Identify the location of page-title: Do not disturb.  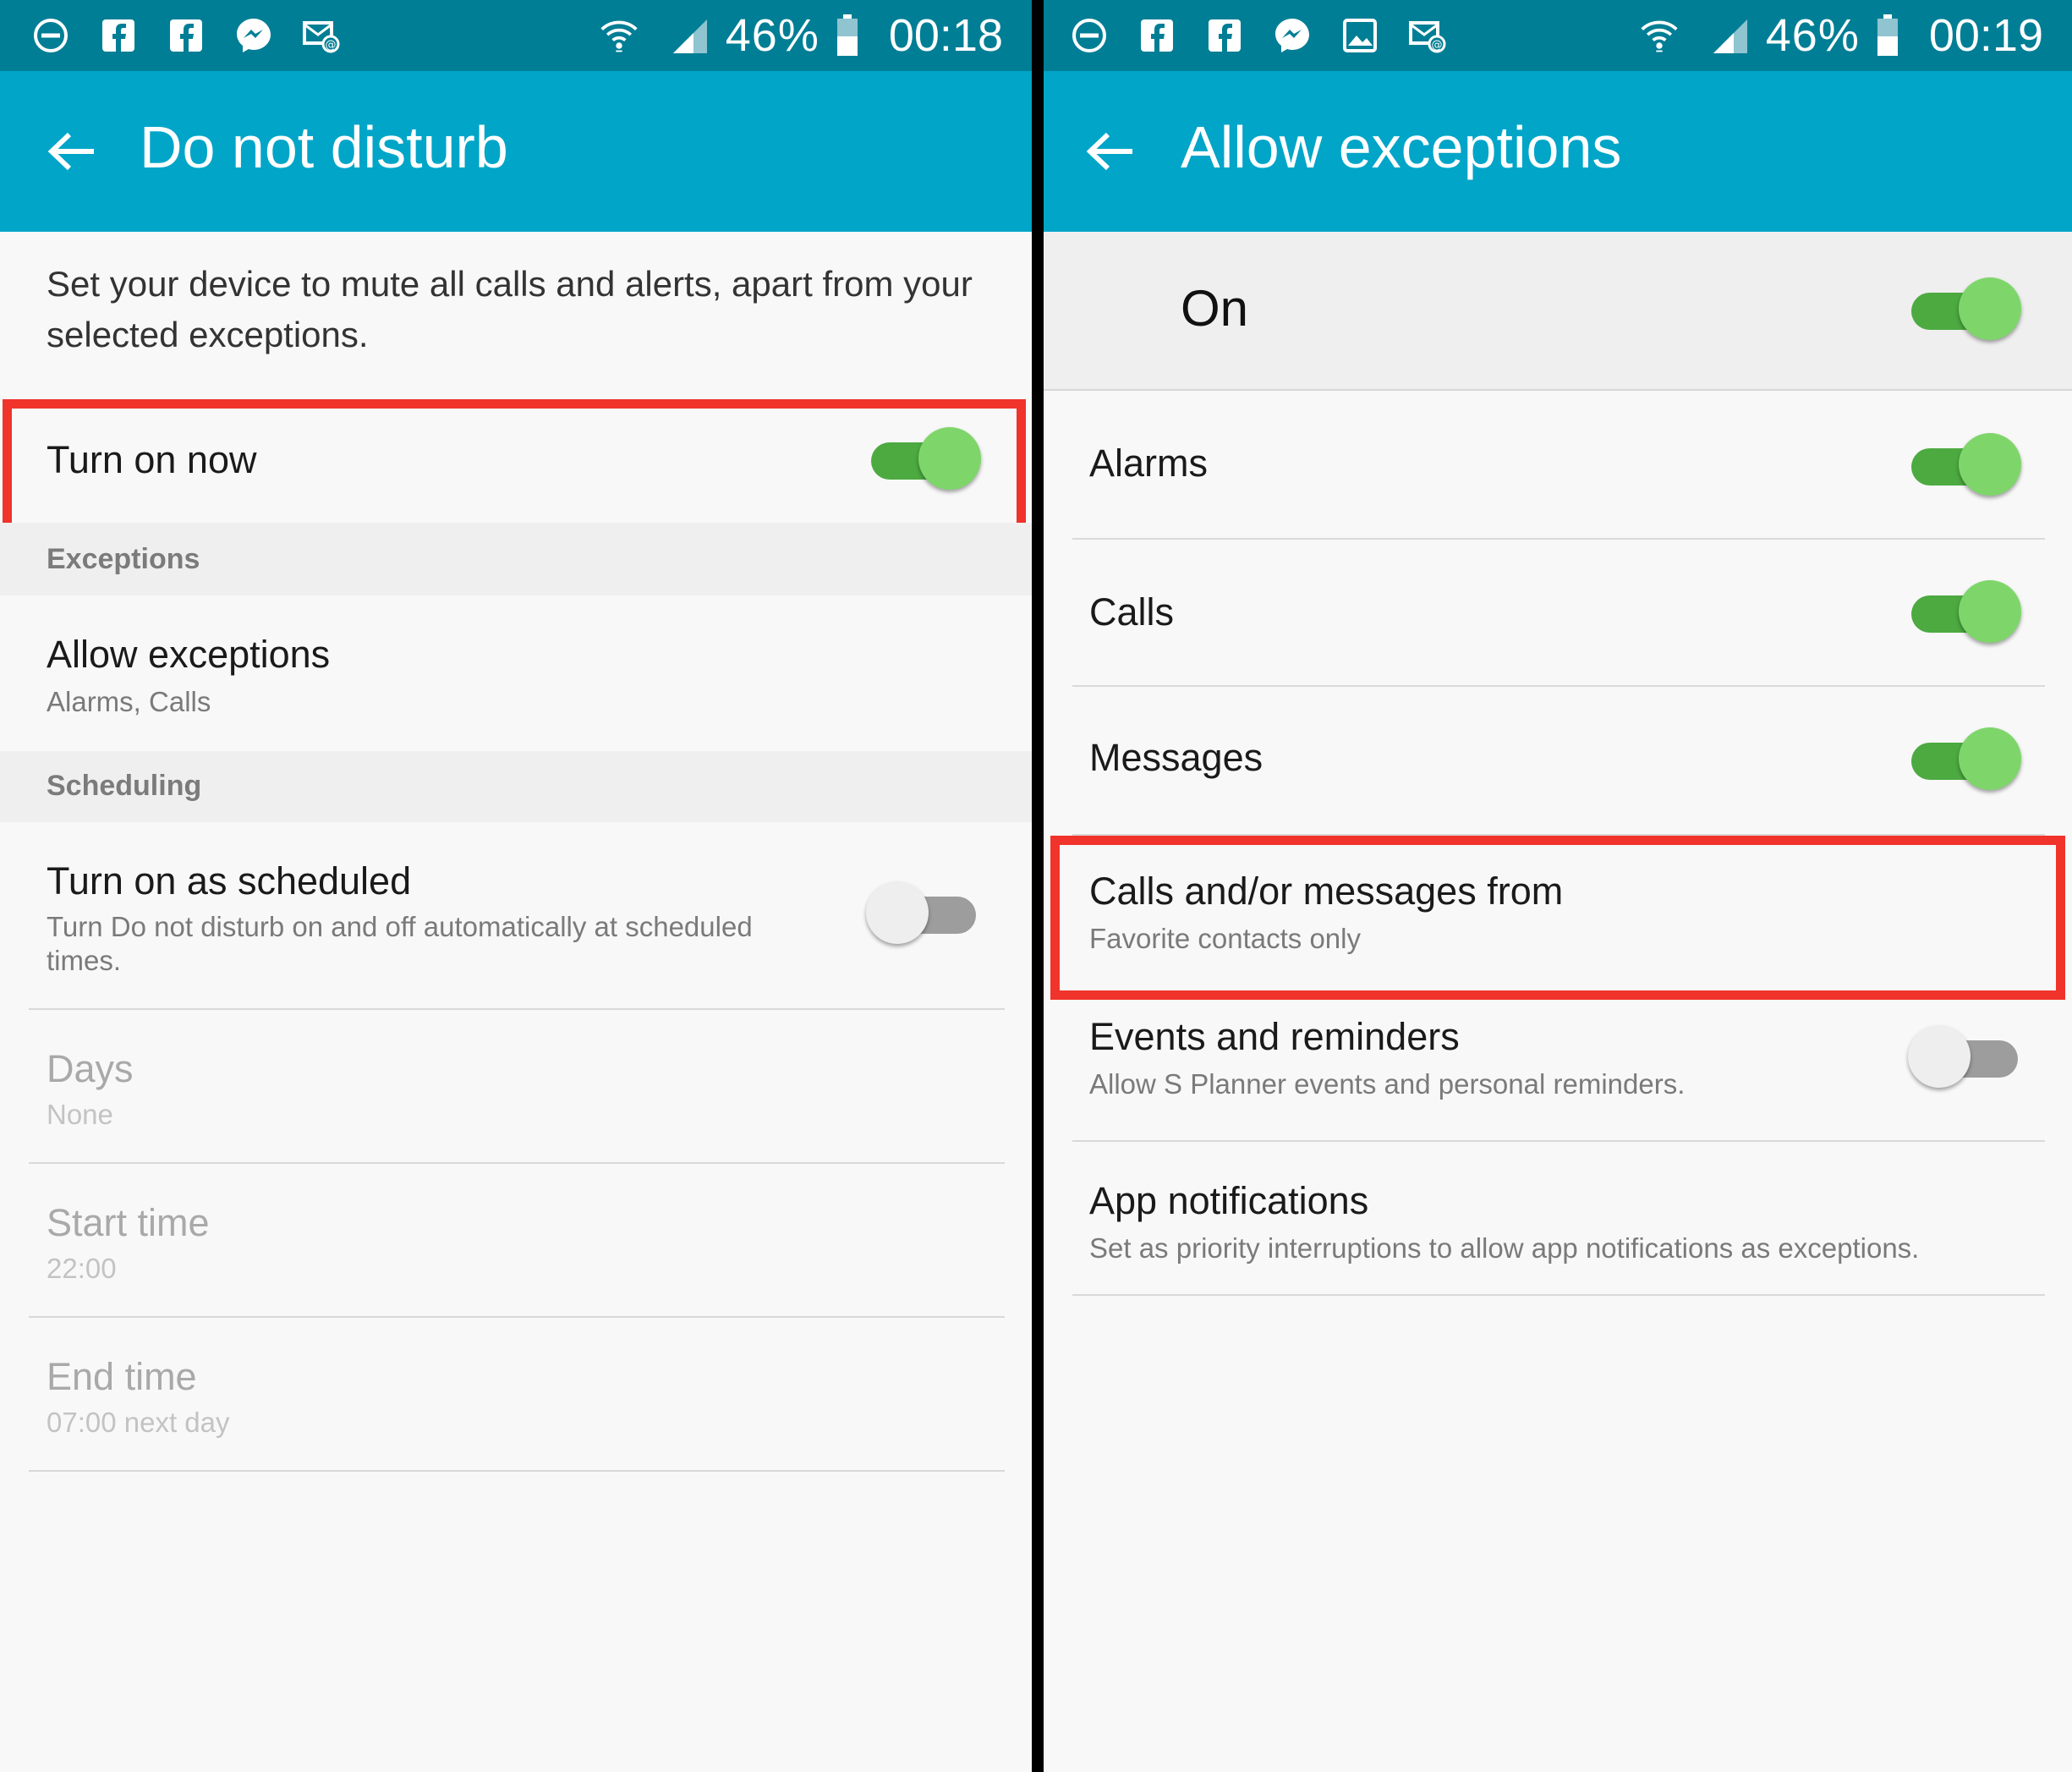
(324, 147).